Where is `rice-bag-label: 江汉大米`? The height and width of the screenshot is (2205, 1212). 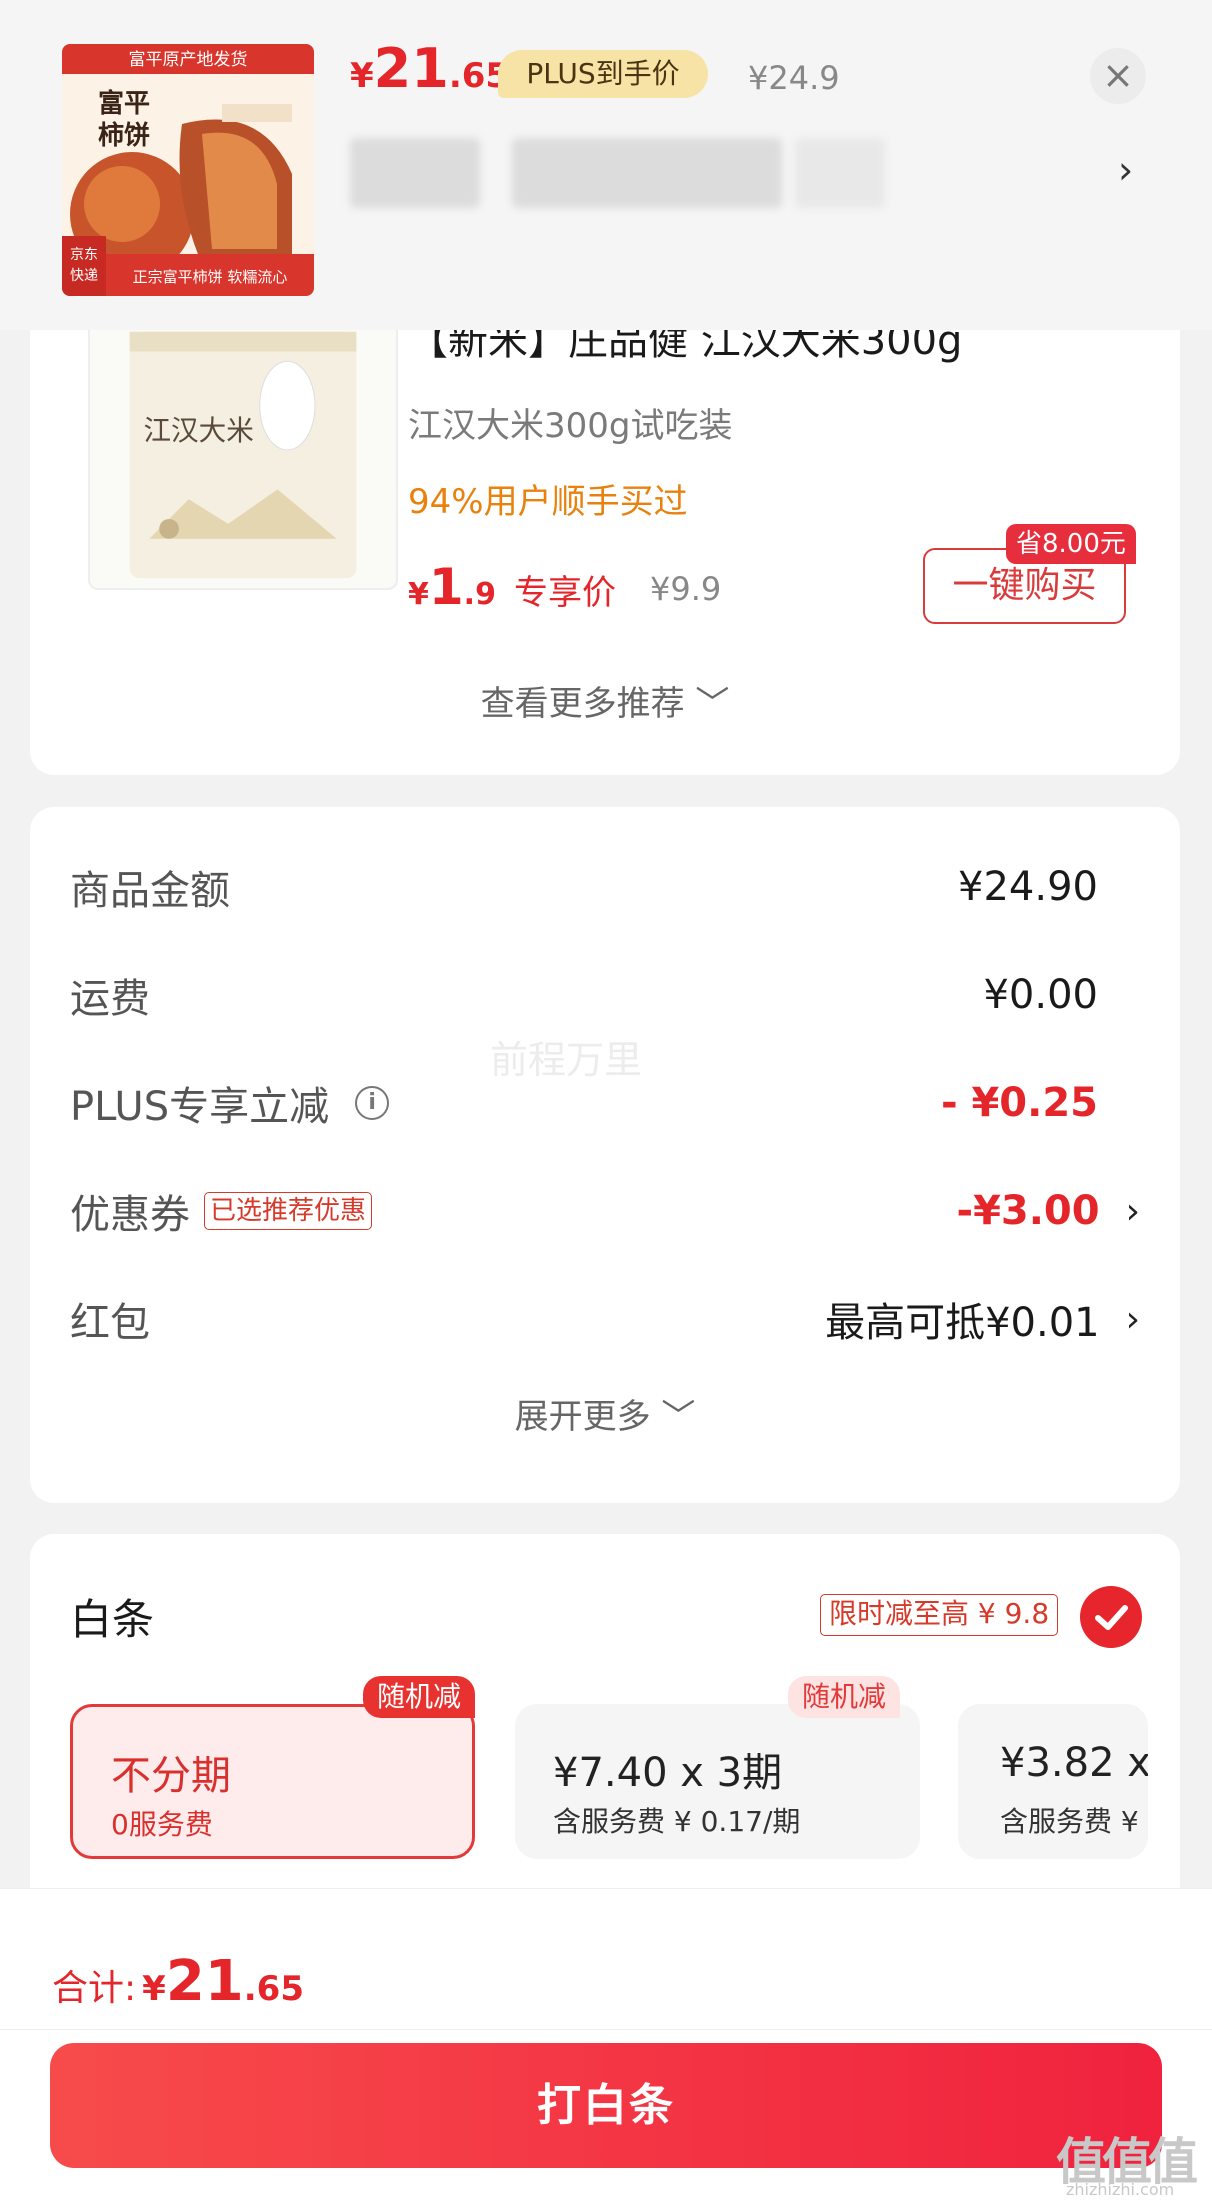
rice-bag-label: 江汉大米 is located at coordinates (198, 430).